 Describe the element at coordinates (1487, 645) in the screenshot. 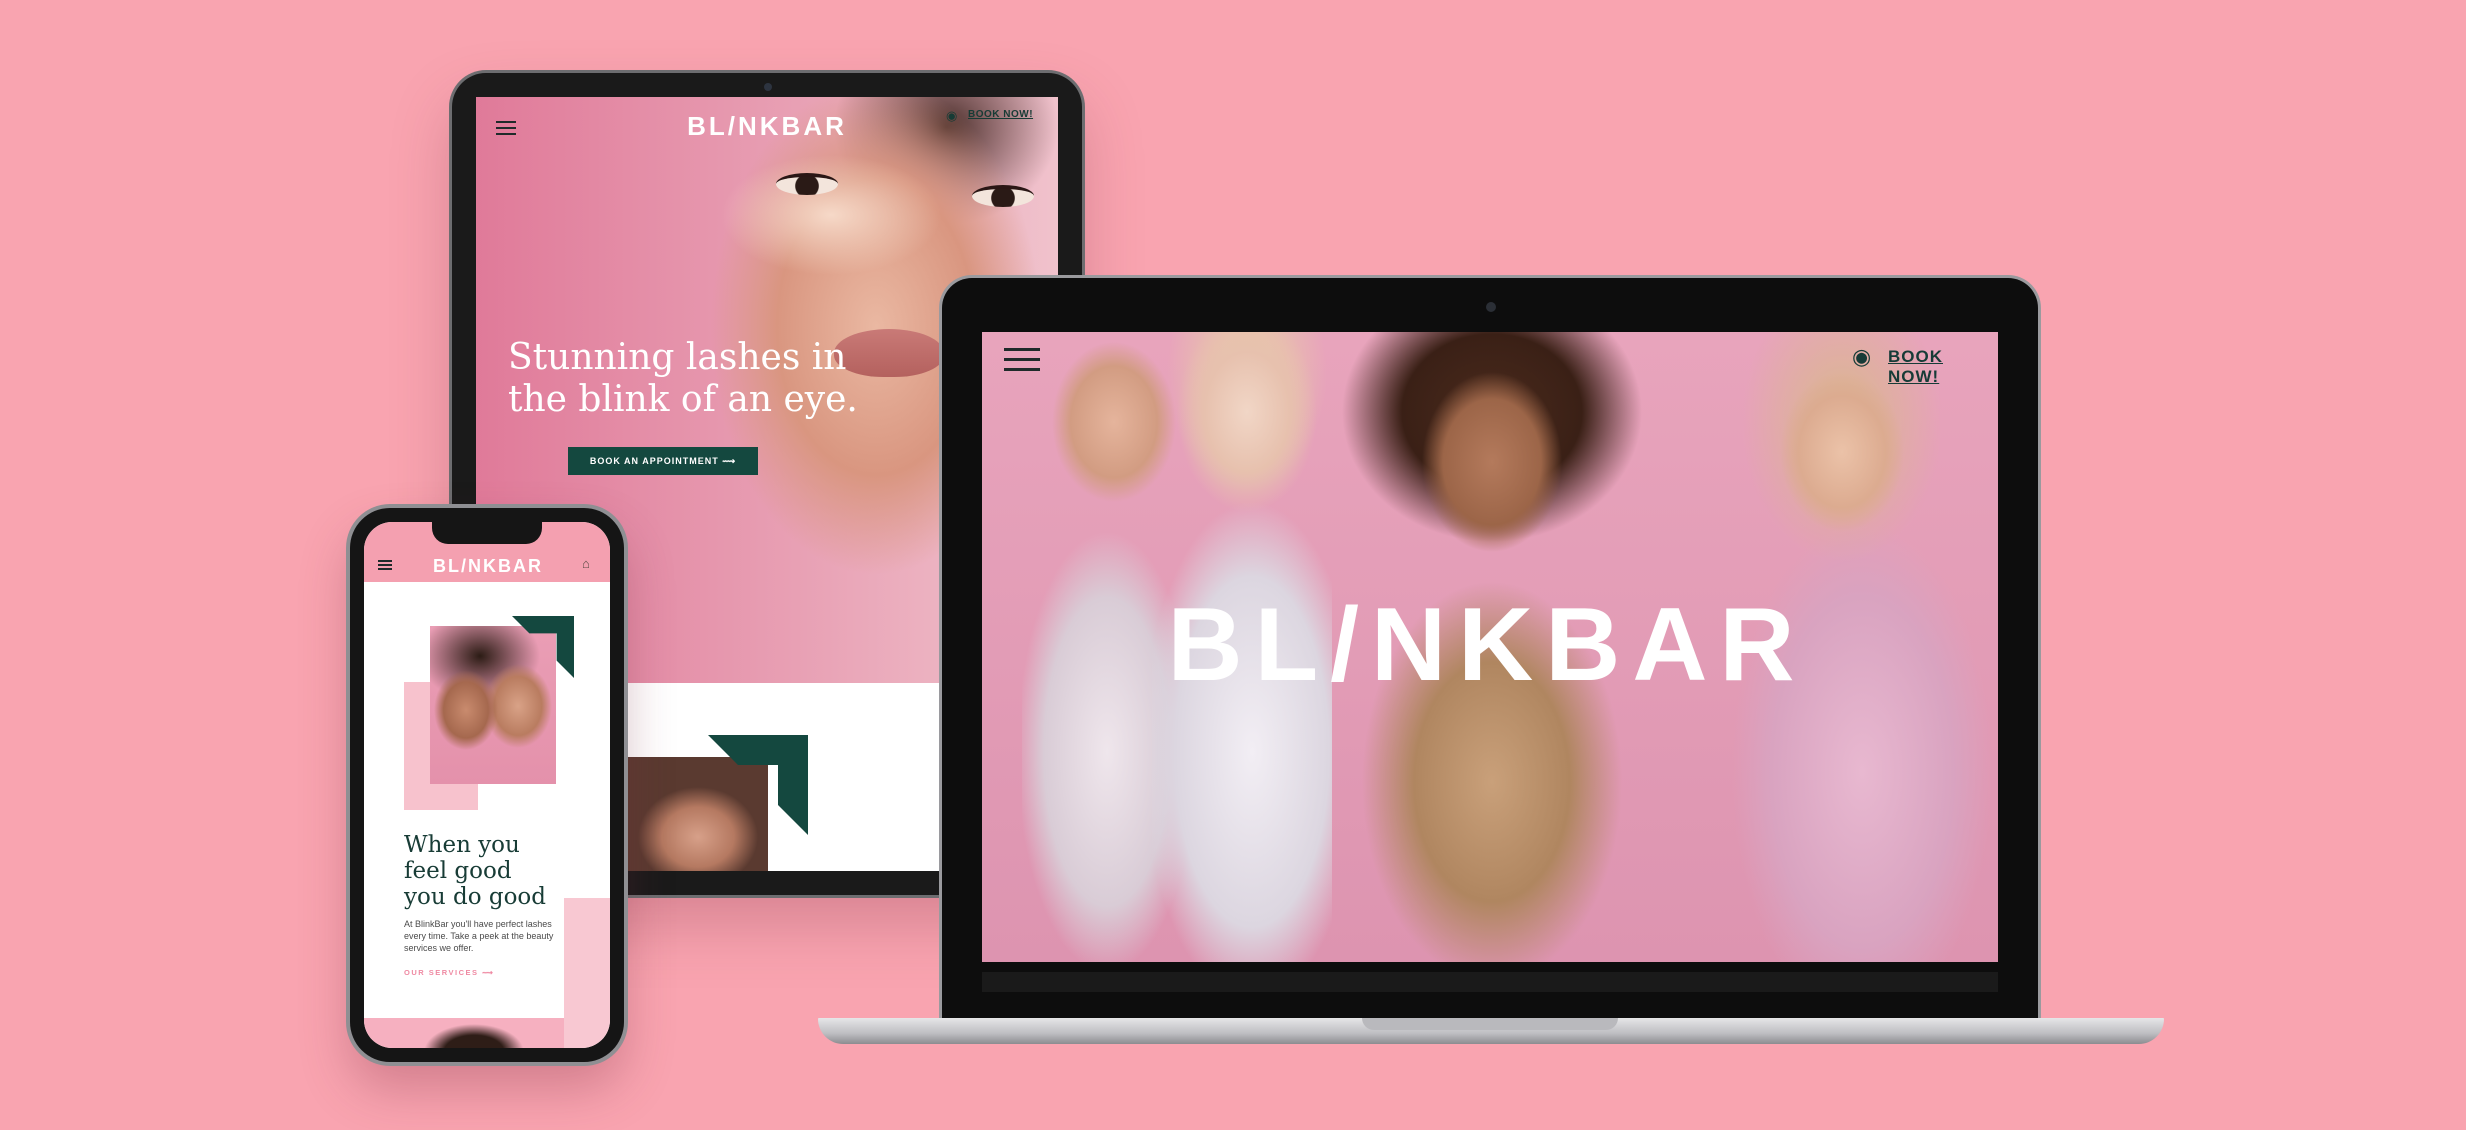

I see `hero-logo: BL/NKBAR` at that location.